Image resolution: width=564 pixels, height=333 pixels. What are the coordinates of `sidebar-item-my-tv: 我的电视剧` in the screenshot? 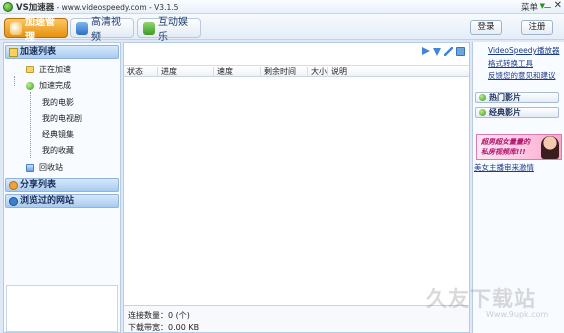 It's located at (62, 119).